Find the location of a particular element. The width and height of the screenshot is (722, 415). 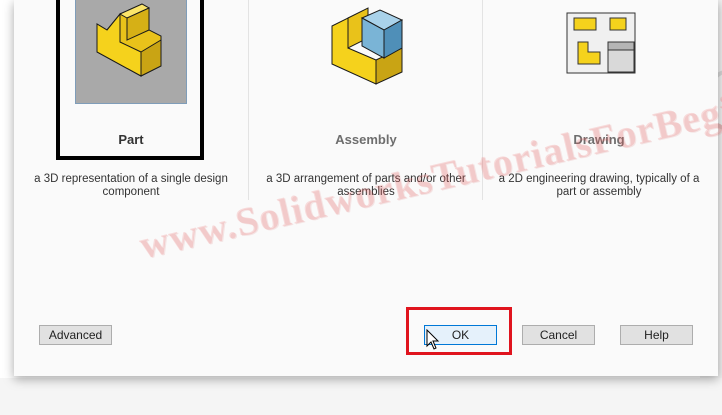

tile-divider is located at coordinates (248, 100).